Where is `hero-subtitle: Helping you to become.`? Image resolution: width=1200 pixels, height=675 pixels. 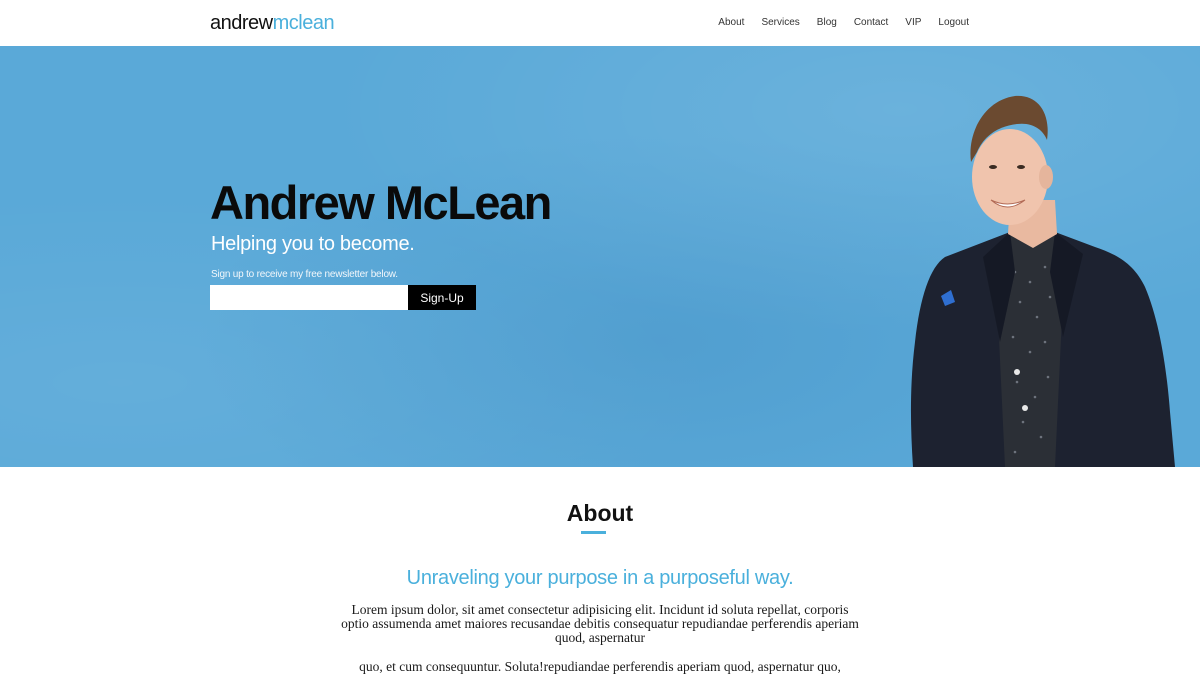 hero-subtitle: Helping you to become. is located at coordinates (313, 244).